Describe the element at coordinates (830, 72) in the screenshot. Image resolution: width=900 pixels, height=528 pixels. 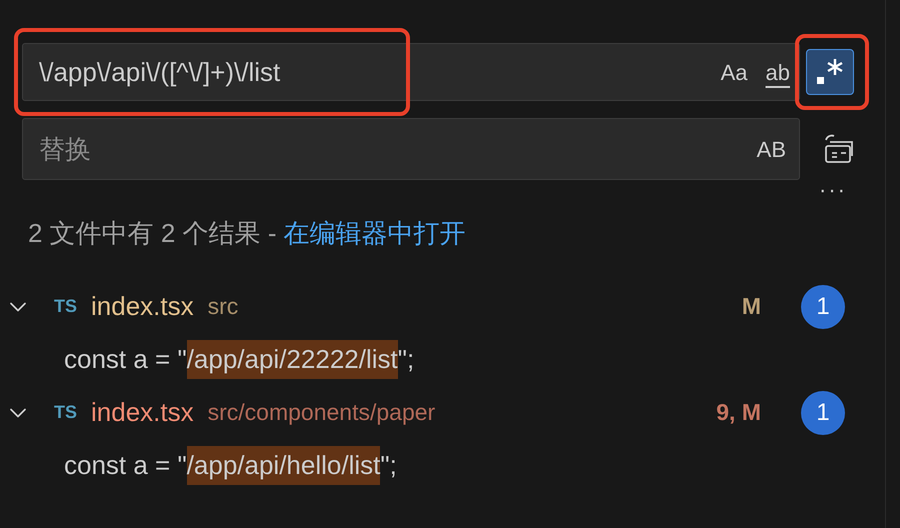
I see `regex-toggle` at that location.